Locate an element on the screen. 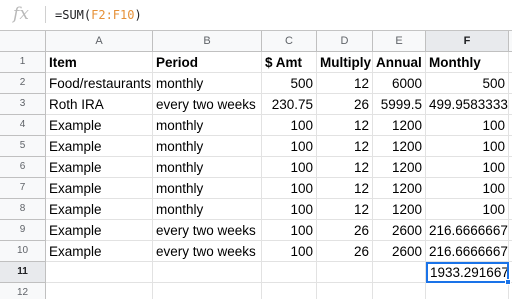 This screenshot has height=299, width=512. cell: Item is located at coordinates (99, 62).